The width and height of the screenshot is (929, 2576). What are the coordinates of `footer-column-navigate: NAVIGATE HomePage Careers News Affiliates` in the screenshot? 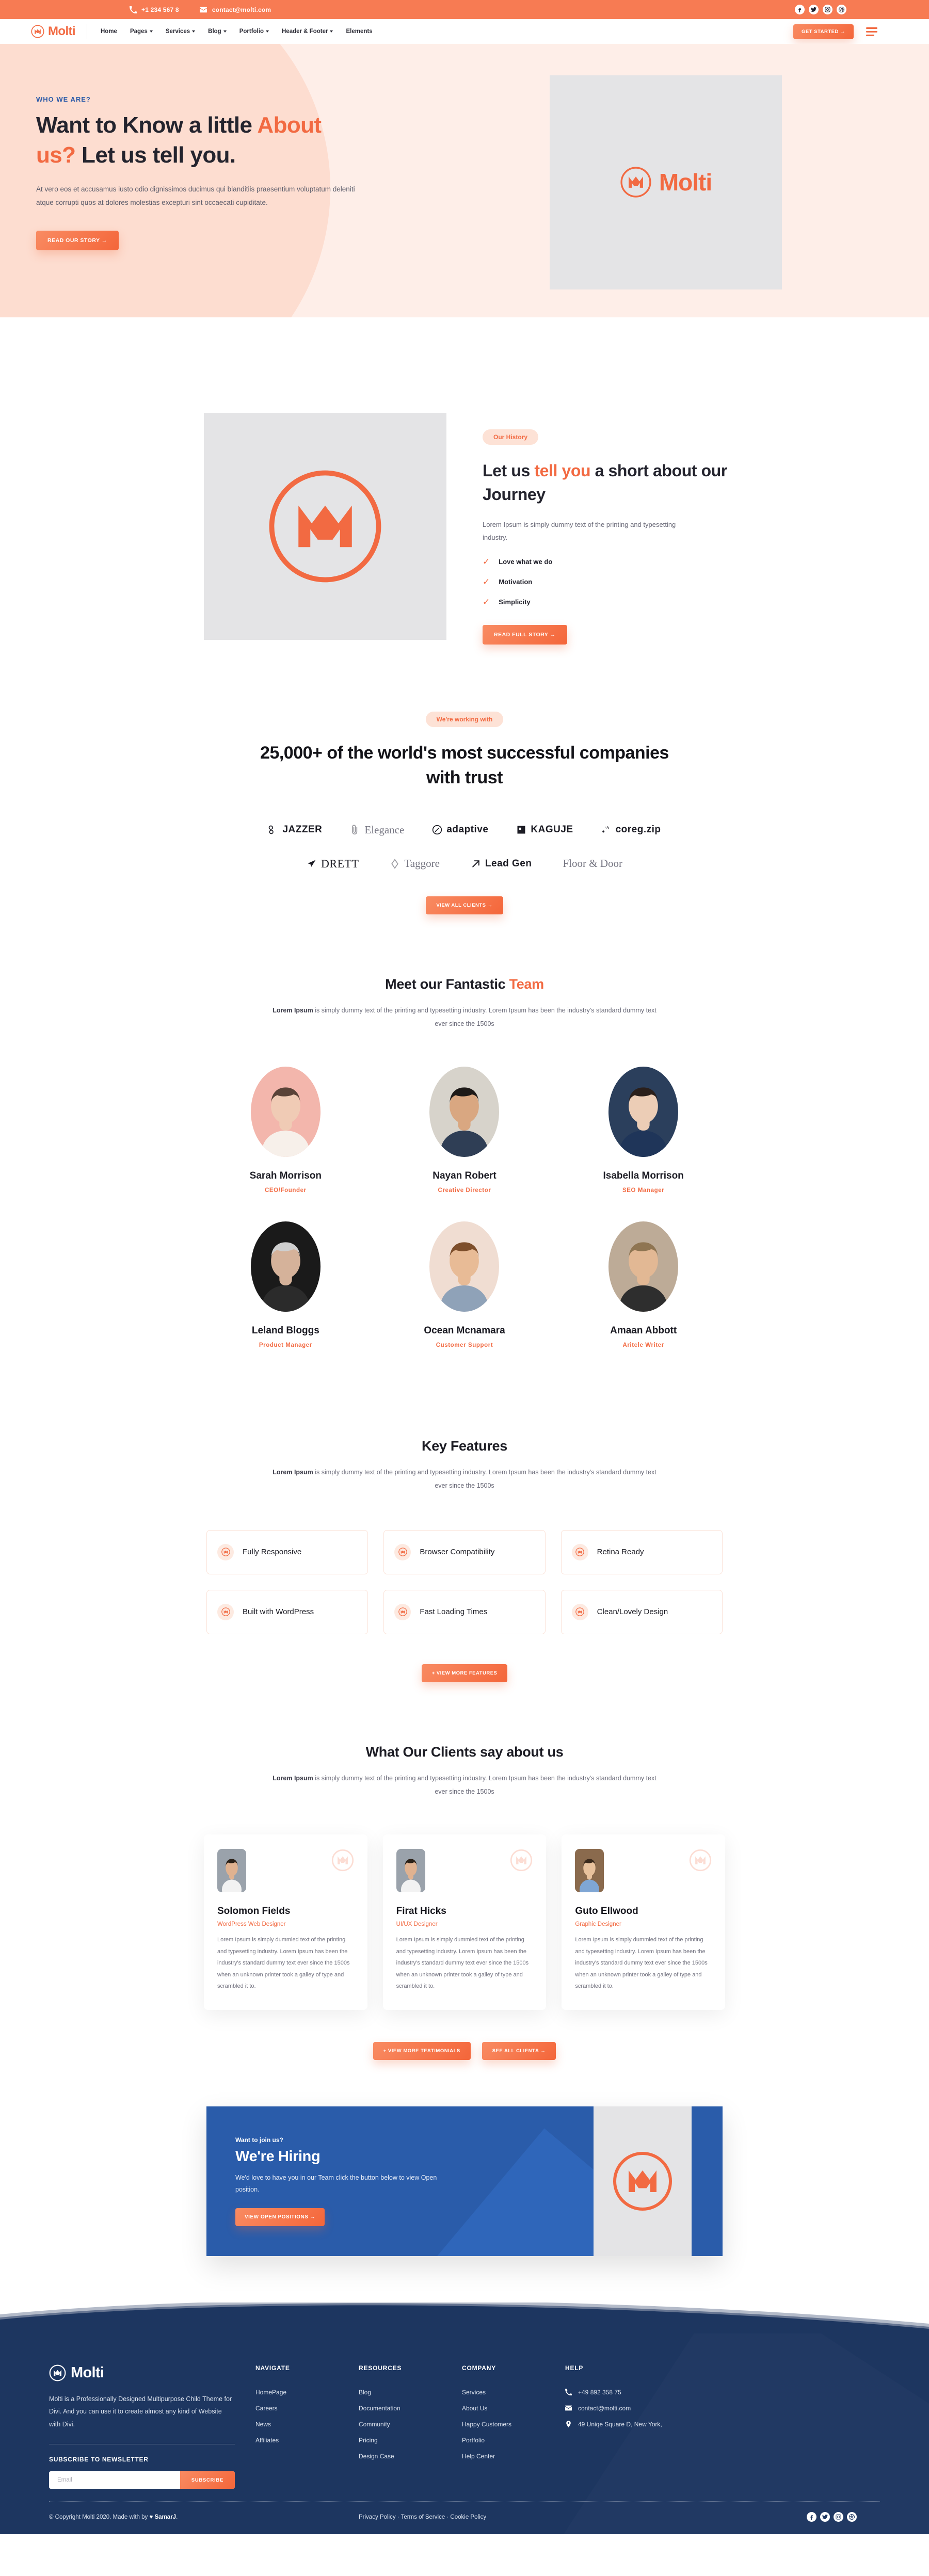 It's located at (307, 2427).